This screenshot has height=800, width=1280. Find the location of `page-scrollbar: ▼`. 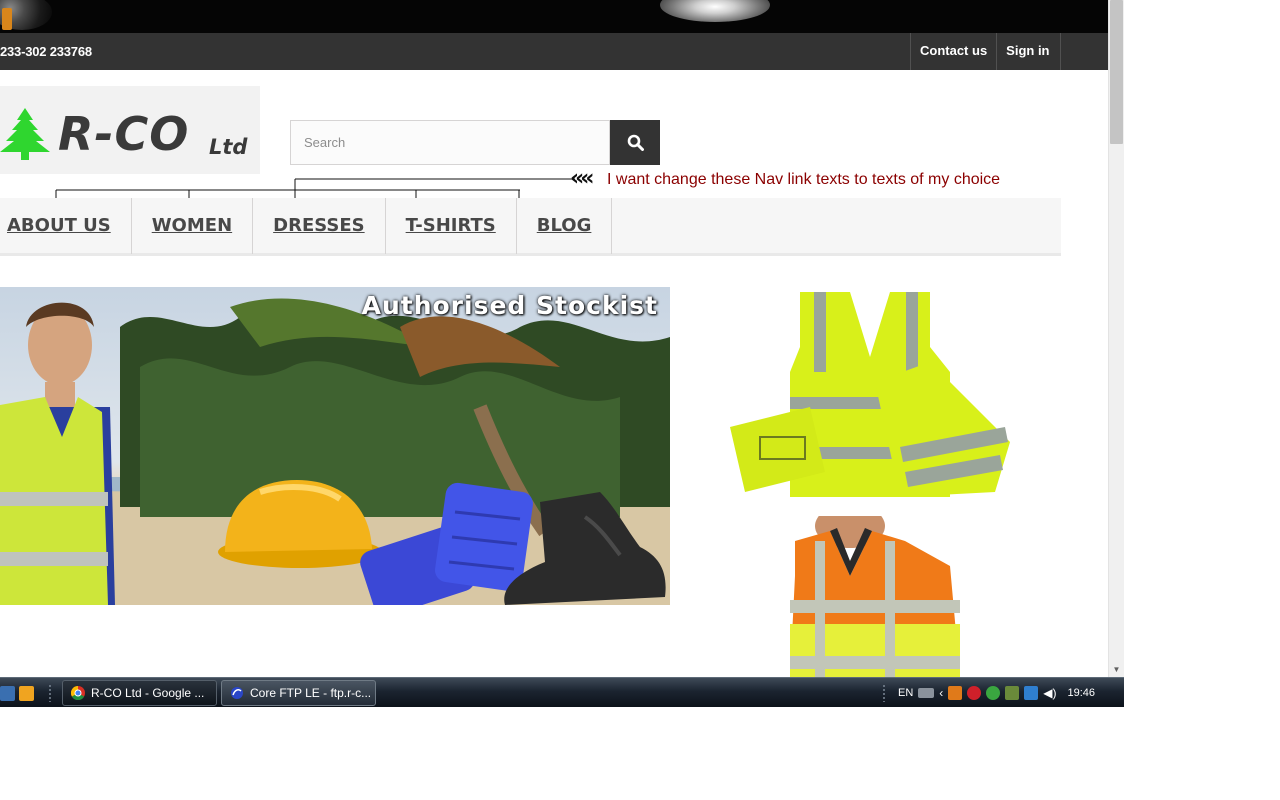

page-scrollbar: ▼ is located at coordinates (1116, 338).